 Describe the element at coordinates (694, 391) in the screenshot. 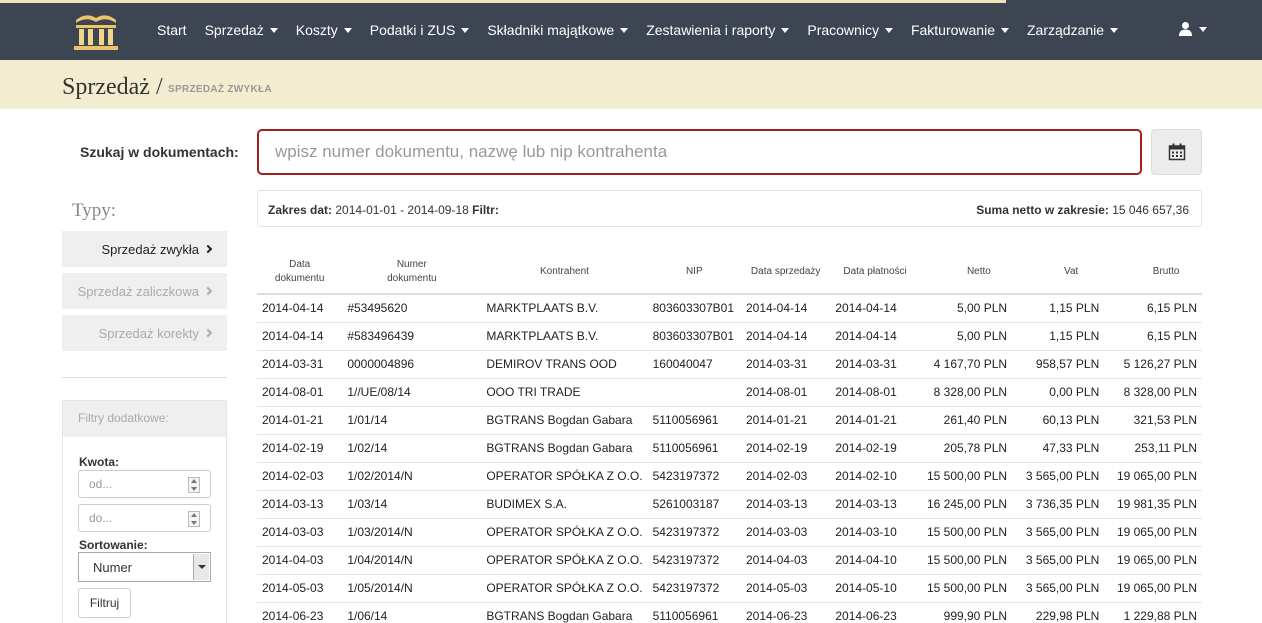

I see `table-cell` at that location.